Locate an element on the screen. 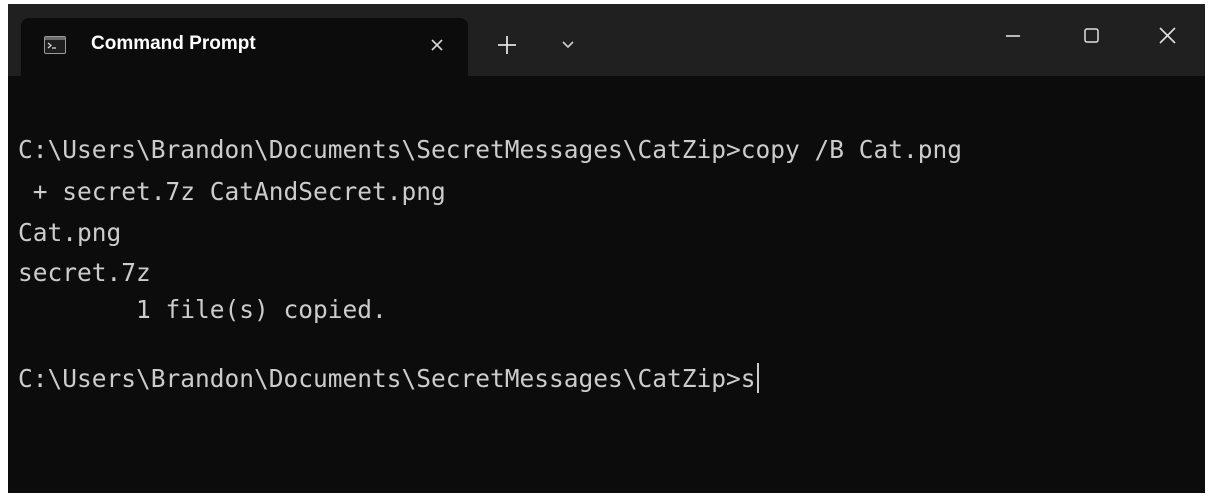  close-icon is located at coordinates (1167, 35).